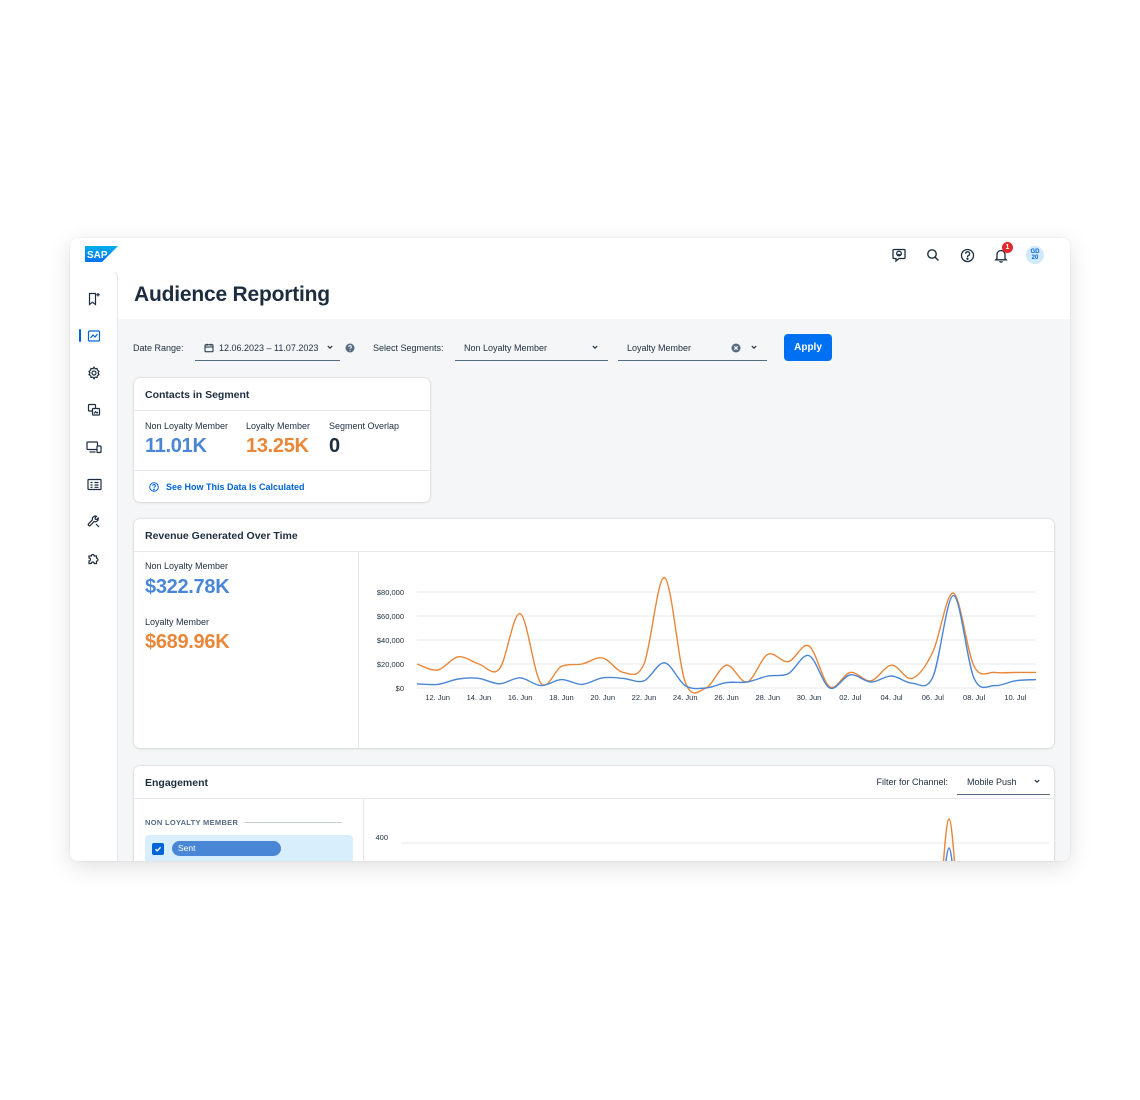  Describe the element at coordinates (594, 295) in the screenshot. I see `page-header: Audience Reporting` at that location.